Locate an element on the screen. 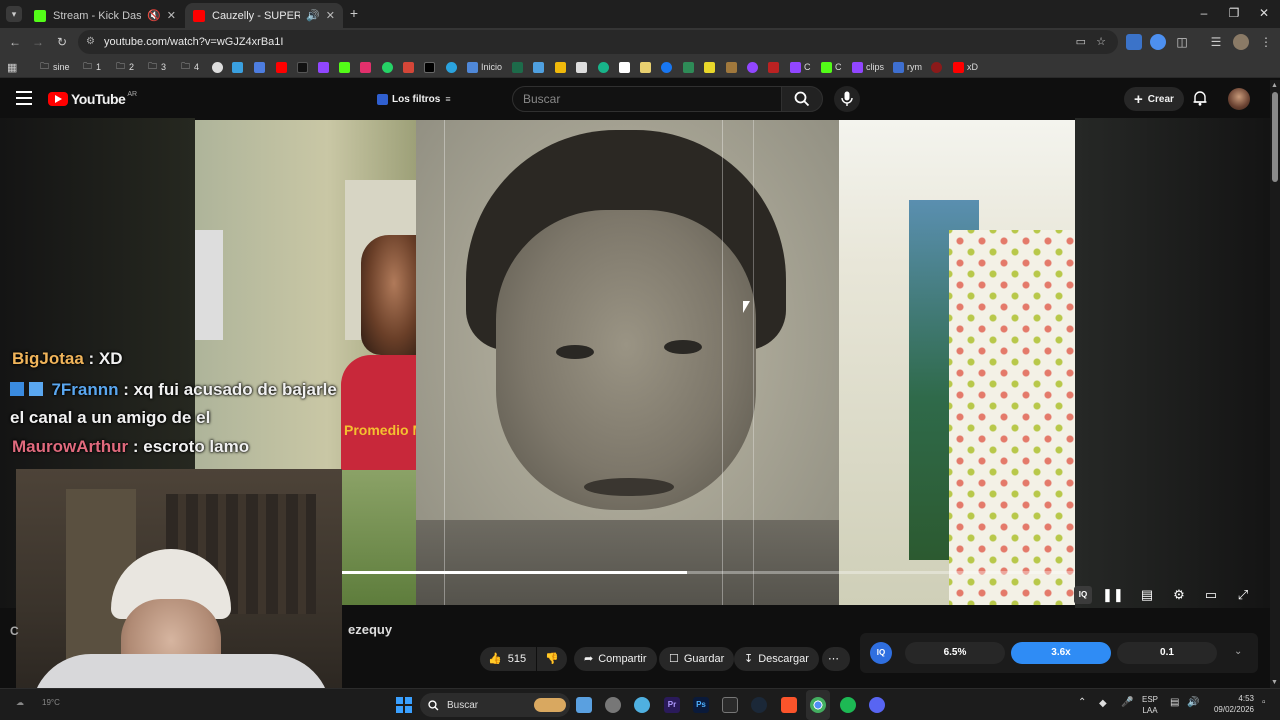  bookmark-kick is located at coordinates (346, 67).